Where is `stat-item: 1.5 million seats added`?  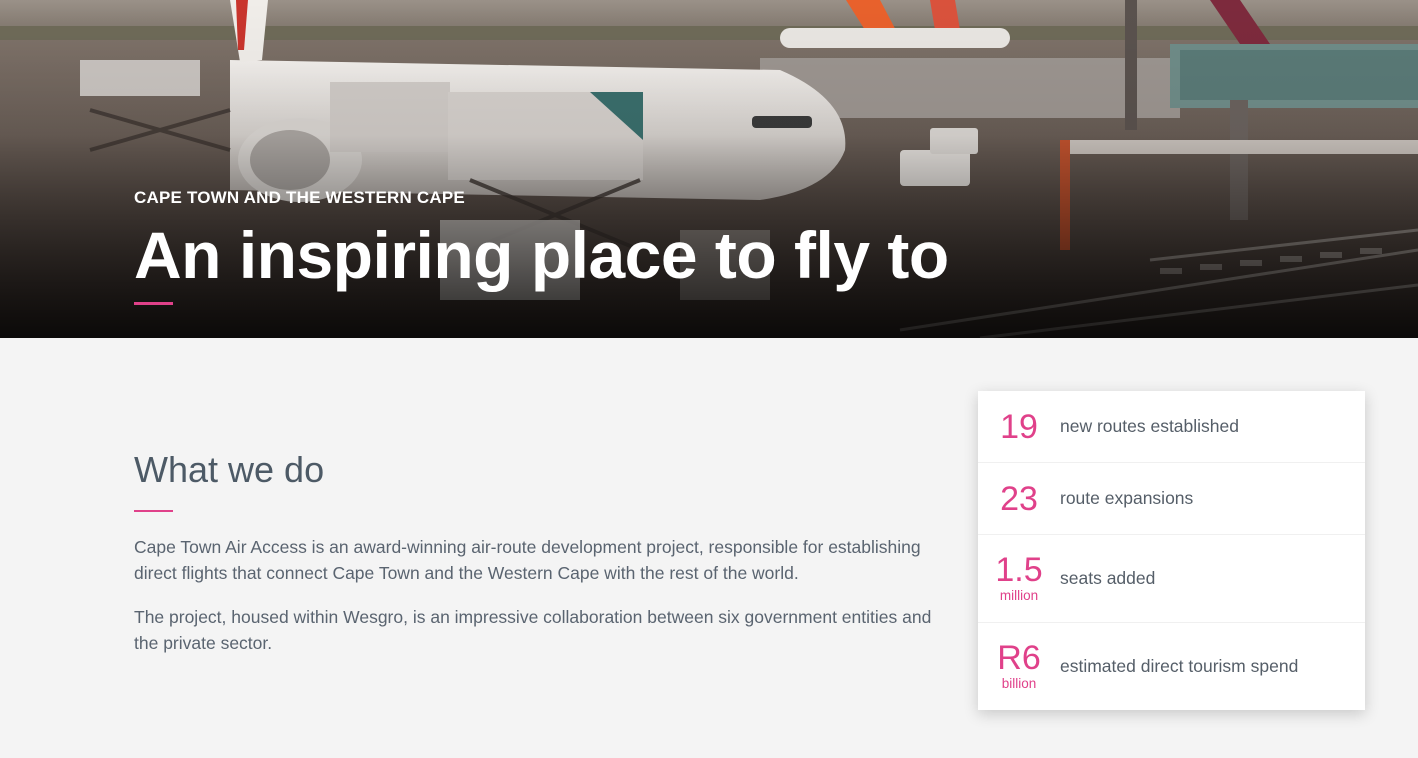 stat-item: 1.5 million seats added is located at coordinates (1171, 579).